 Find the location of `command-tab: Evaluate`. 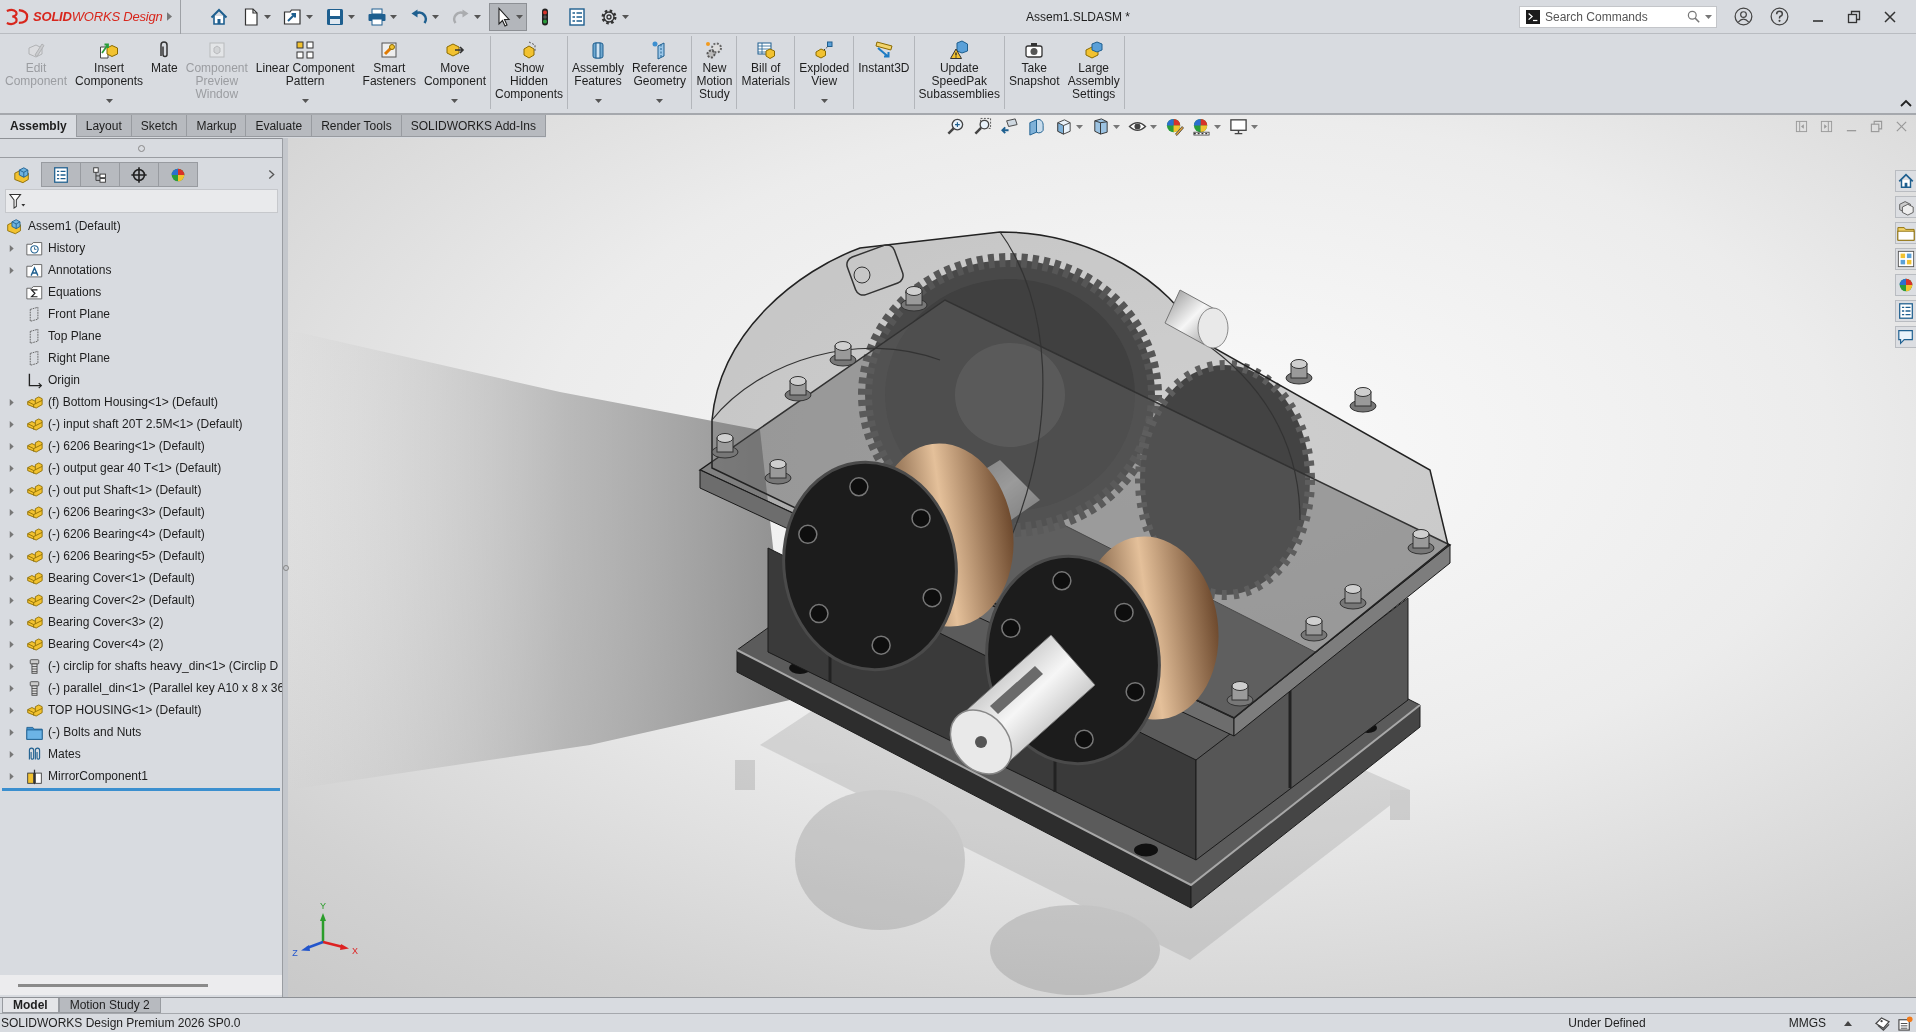

command-tab: Evaluate is located at coordinates (279, 126).